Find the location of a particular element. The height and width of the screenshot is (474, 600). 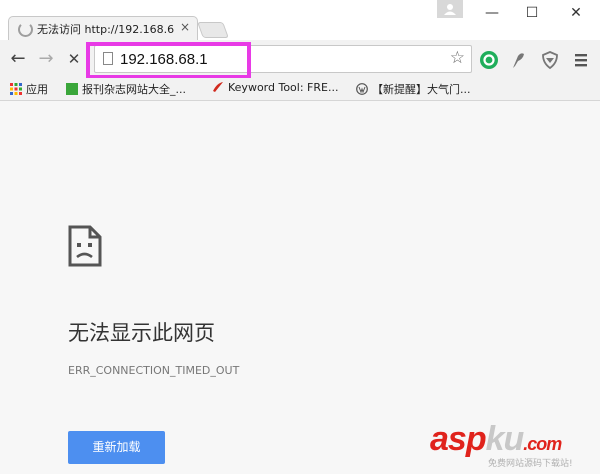

browser-tab: 无法访问 http://192.168.6 × is located at coordinates (103, 28).